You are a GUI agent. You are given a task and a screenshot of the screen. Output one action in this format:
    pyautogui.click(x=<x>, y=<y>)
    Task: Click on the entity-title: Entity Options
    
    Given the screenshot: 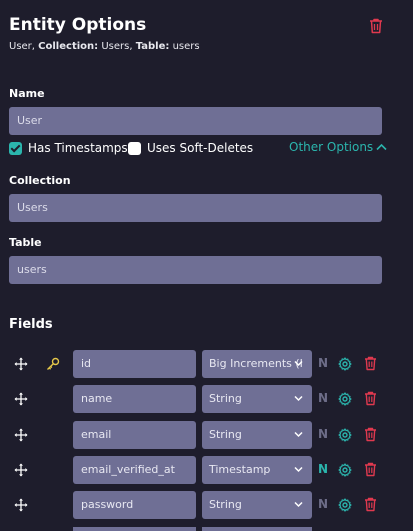 What is the action you would take?
    pyautogui.click(x=78, y=25)
    